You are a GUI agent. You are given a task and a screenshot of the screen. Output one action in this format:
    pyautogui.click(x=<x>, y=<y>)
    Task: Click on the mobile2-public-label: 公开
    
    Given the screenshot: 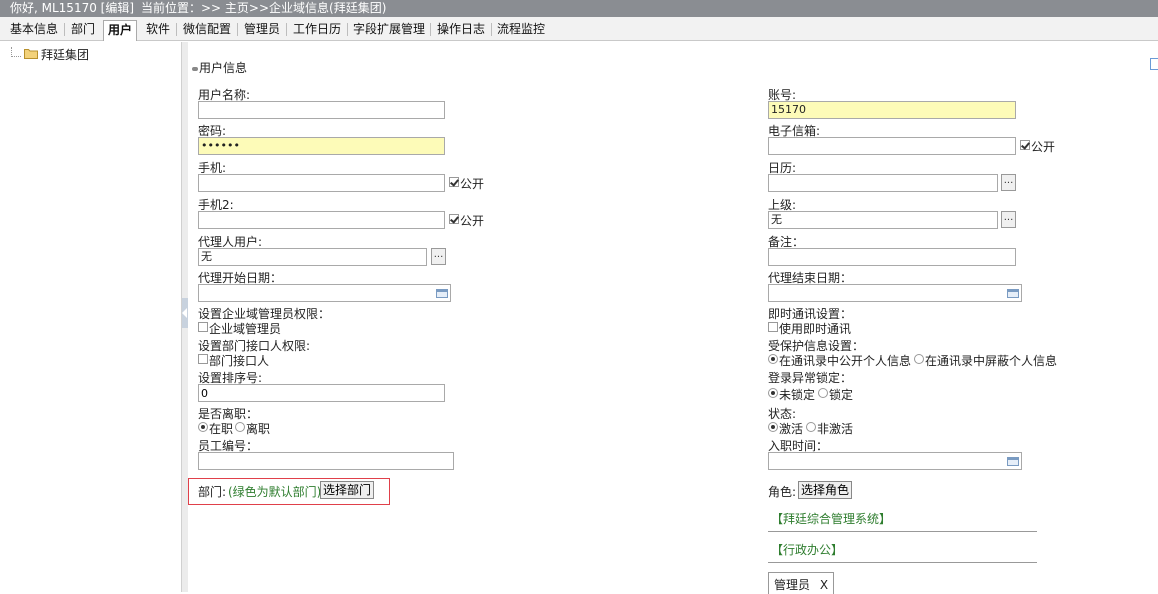 What is the action you would take?
    pyautogui.click(x=472, y=221)
    